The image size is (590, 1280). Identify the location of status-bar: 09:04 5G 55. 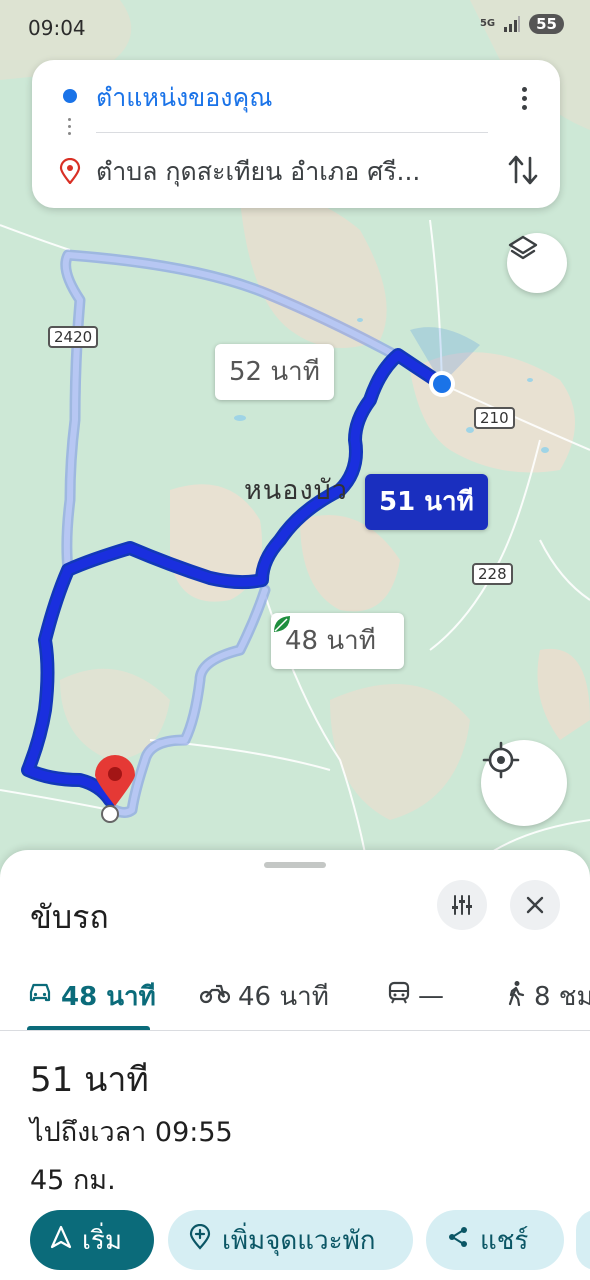
(295, 26).